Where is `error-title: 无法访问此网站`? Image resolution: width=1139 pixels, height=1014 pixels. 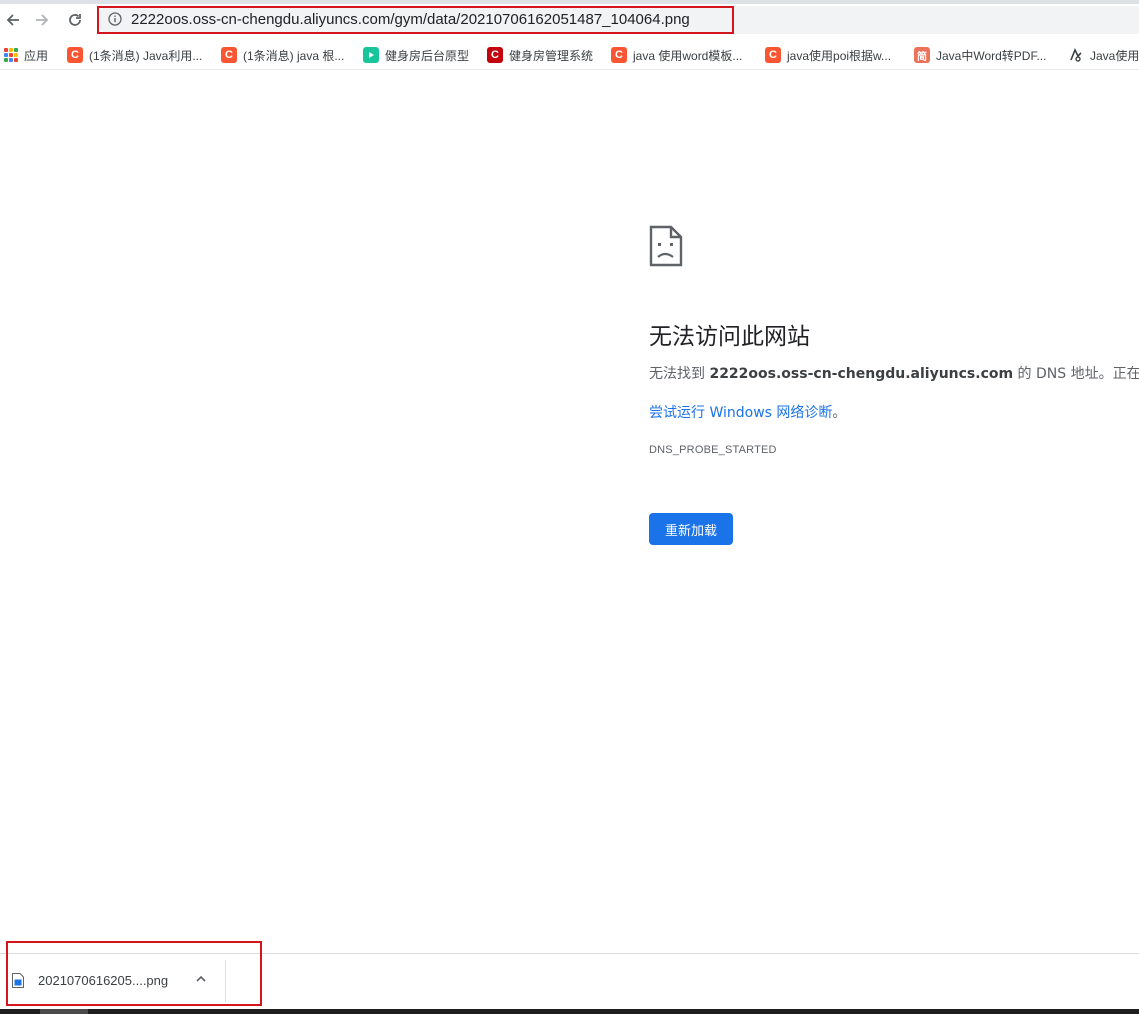 error-title: 无法访问此网站 is located at coordinates (729, 337).